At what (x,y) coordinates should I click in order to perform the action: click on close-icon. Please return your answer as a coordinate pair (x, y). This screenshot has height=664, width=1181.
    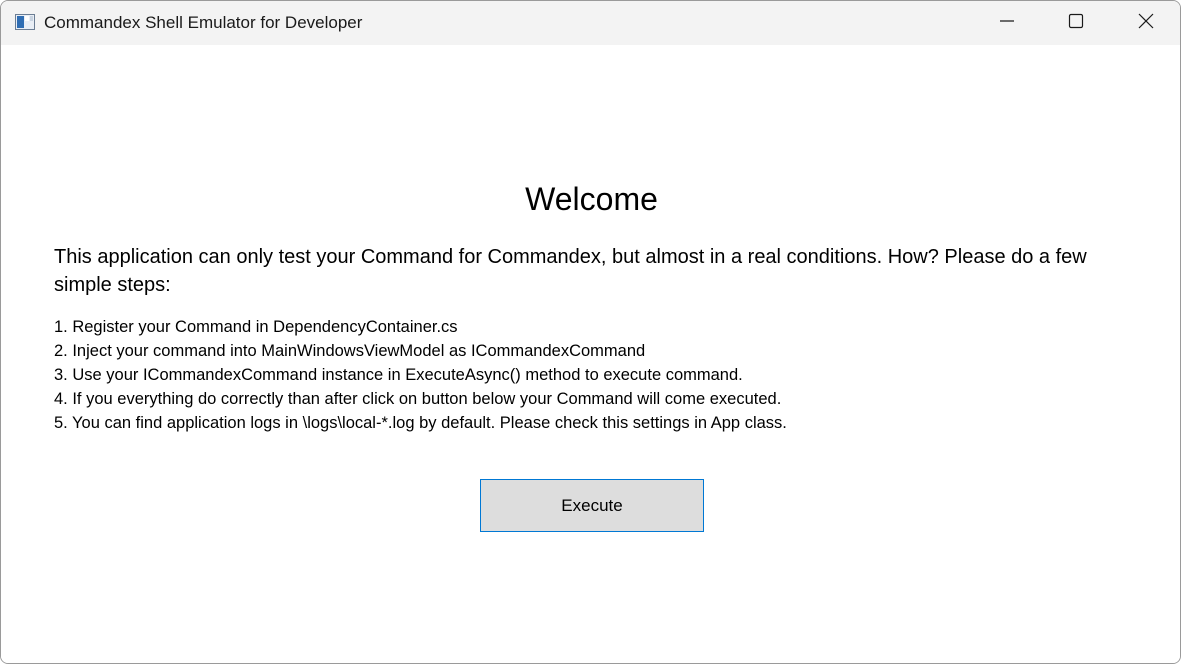
    Looking at the image, I should click on (1146, 23).